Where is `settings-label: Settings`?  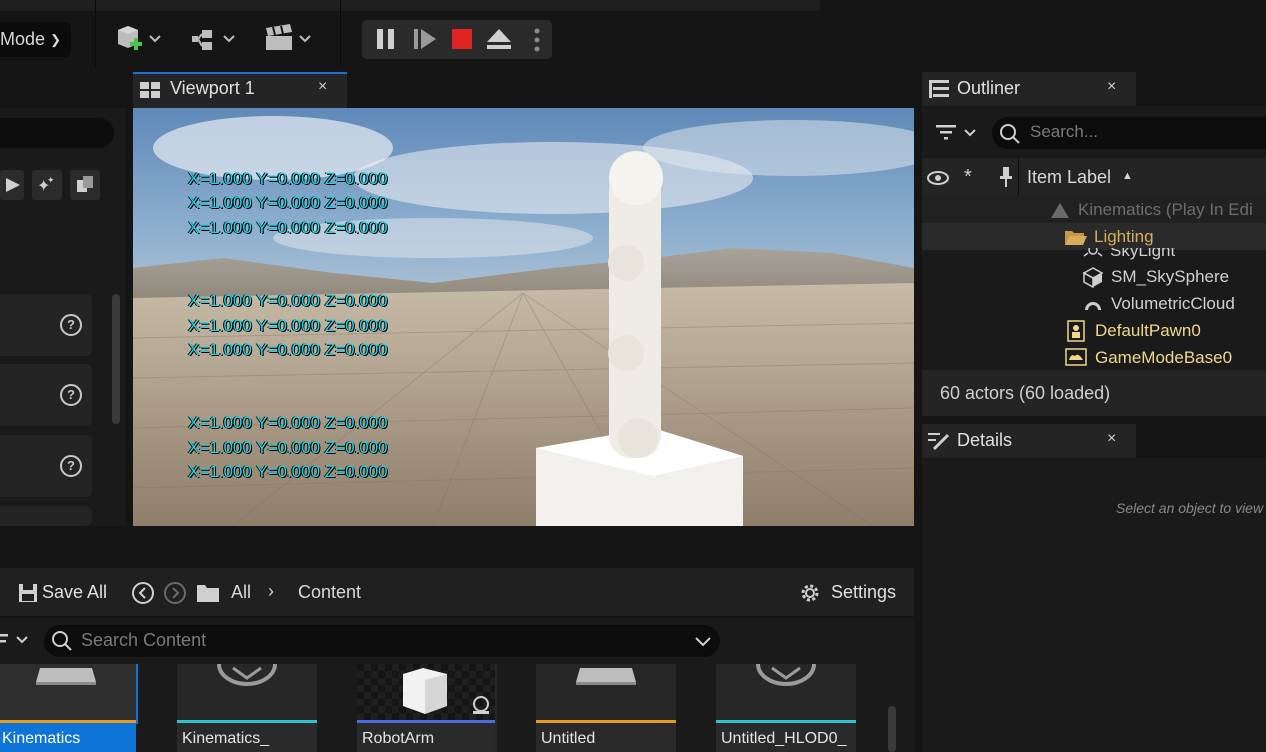 settings-label: Settings is located at coordinates (864, 592).